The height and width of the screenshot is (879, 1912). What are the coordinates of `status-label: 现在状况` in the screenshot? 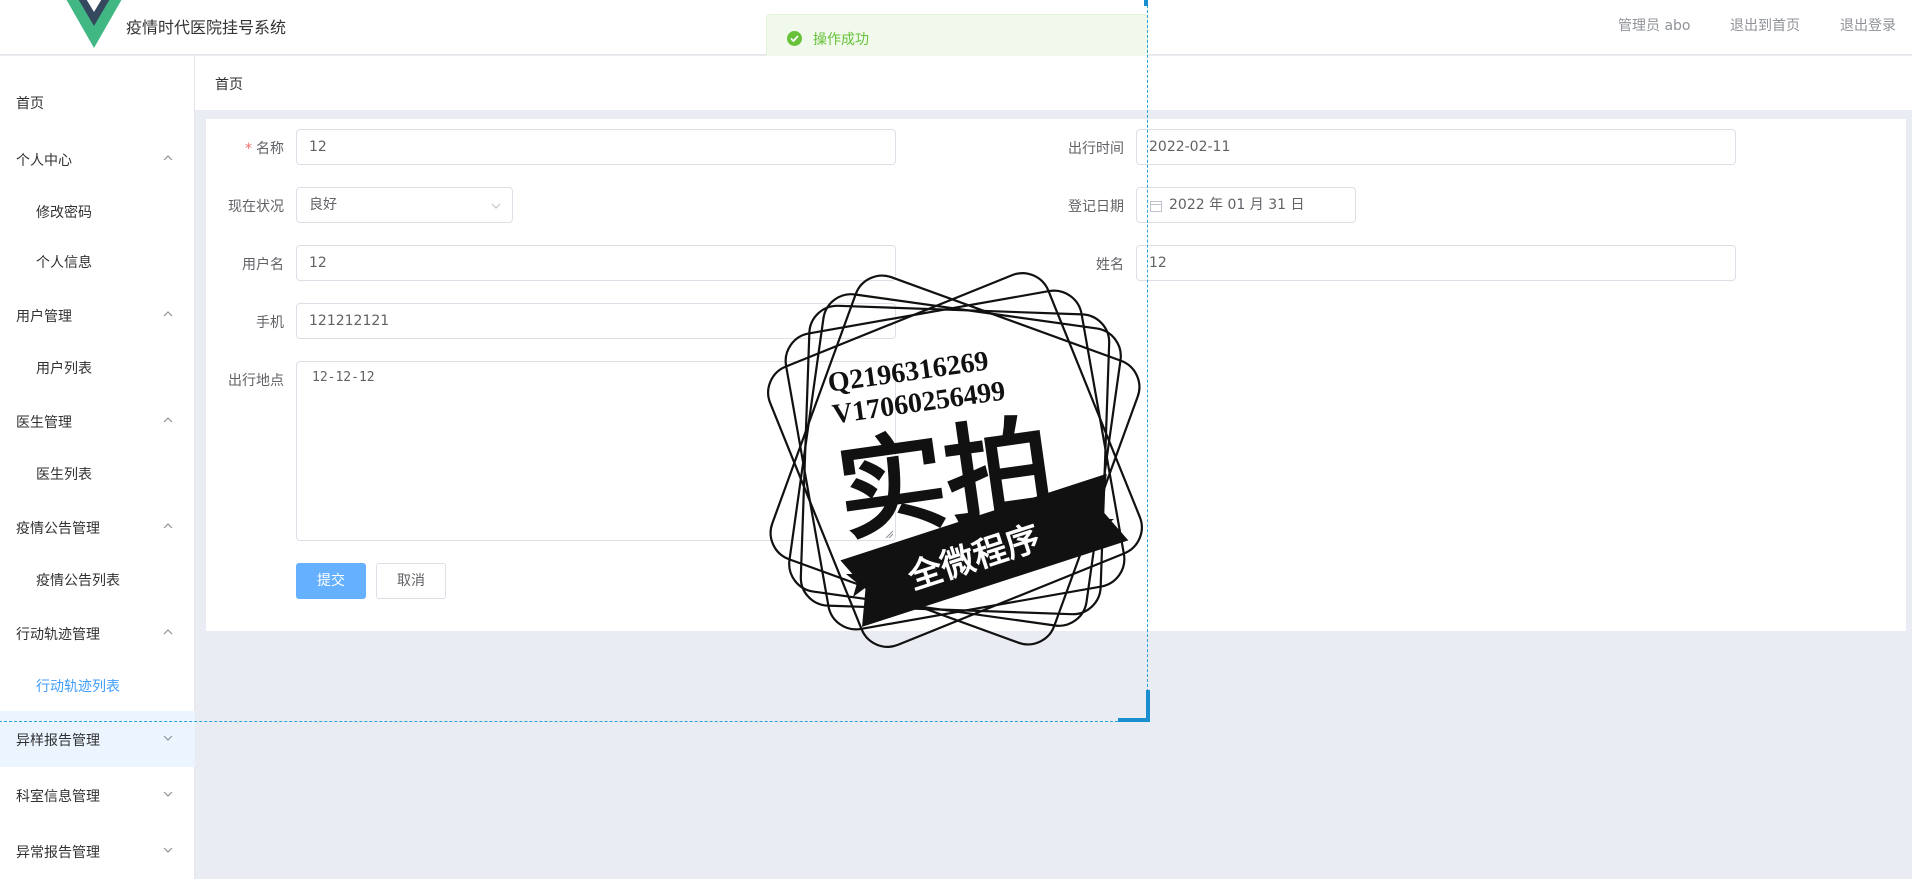 It's located at (256, 207).